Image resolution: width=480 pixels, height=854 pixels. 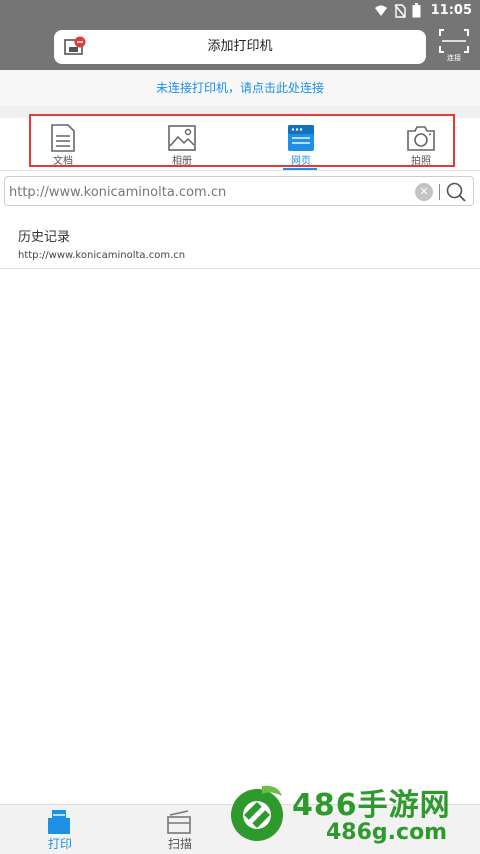 I want to click on nav-label: 打印, so click(x=59, y=844).